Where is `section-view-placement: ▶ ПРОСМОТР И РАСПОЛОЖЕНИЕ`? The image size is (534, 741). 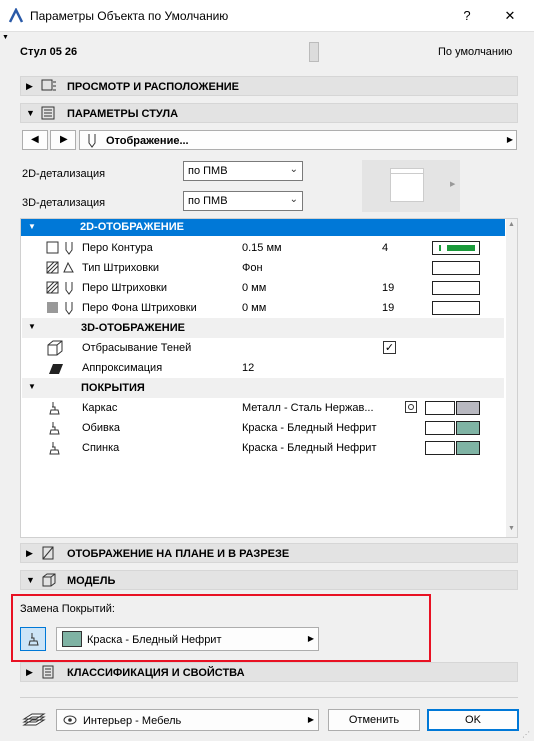 section-view-placement: ▶ ПРОСМОТР И РАСПОЛОЖЕНИЕ is located at coordinates (269, 86).